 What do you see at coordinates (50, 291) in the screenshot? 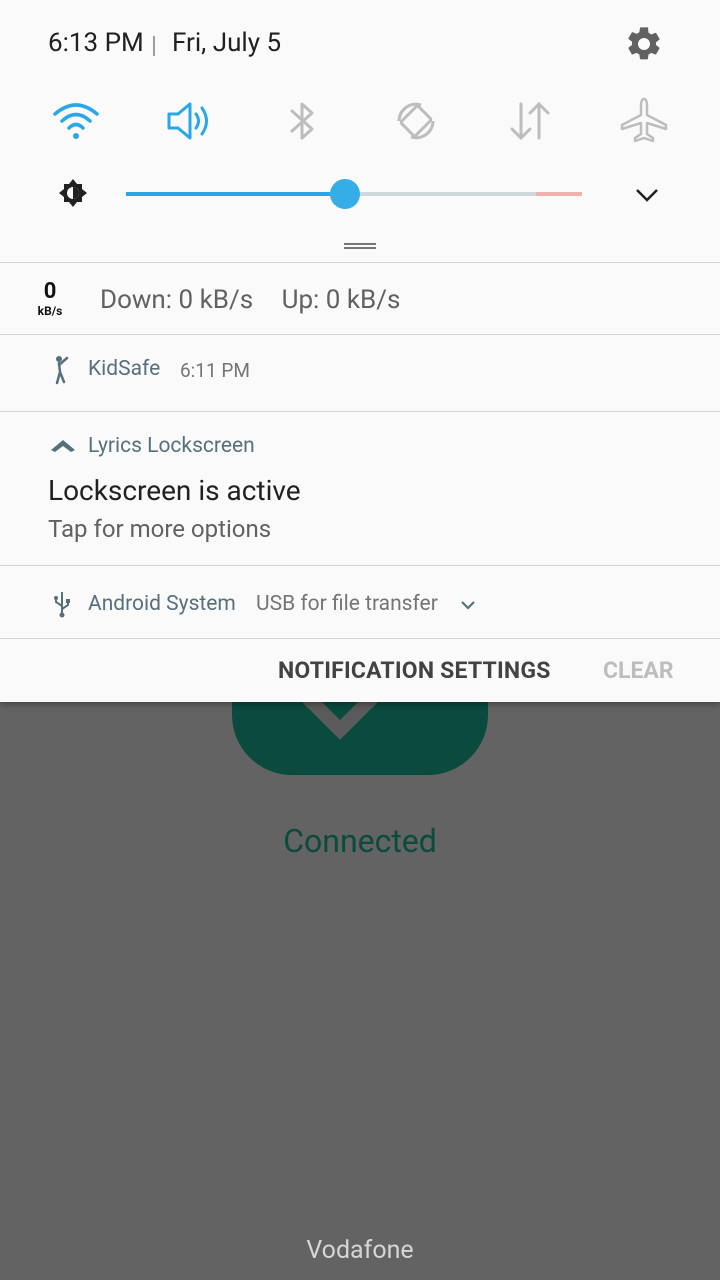
I see `speed-badge-value: 0` at bounding box center [50, 291].